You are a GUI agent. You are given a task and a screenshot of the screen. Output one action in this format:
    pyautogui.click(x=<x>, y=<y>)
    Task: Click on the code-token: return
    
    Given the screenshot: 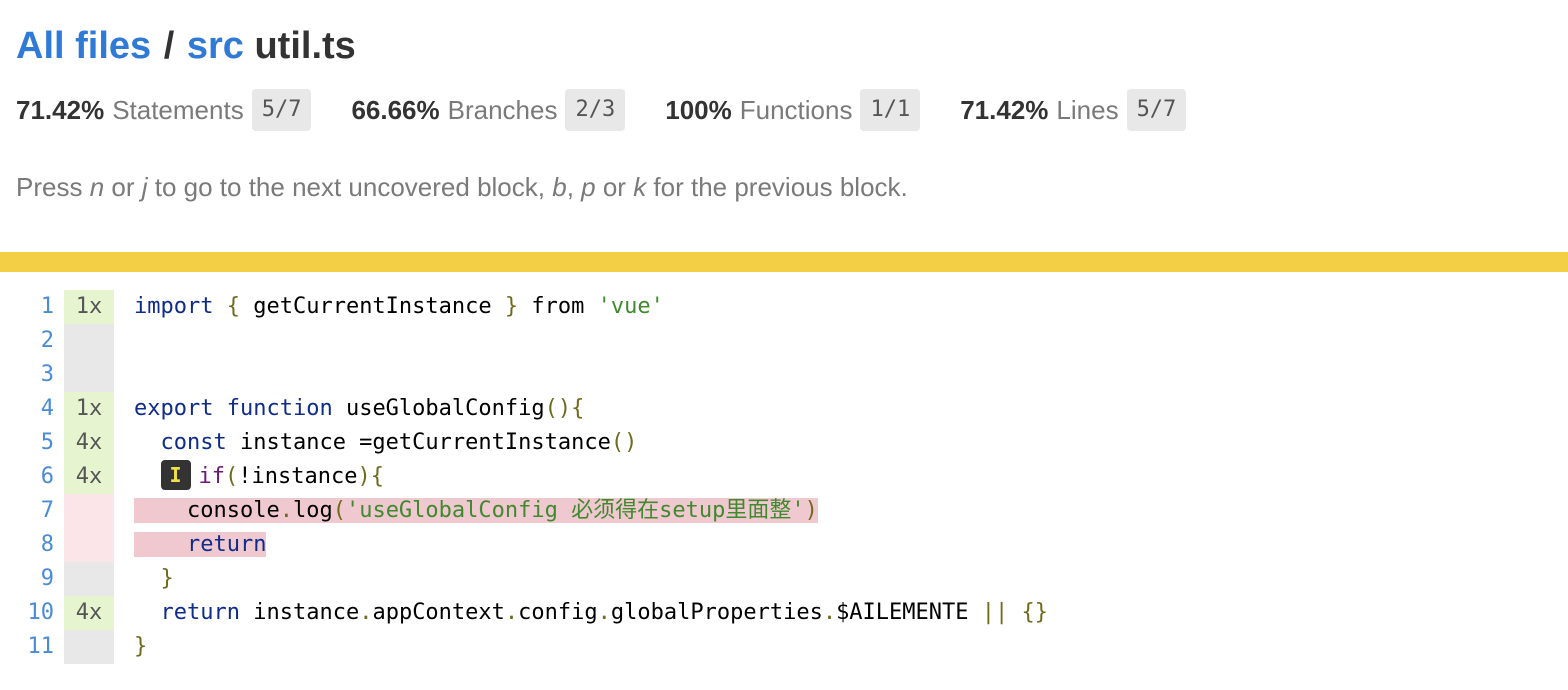 What is the action you would take?
    pyautogui.click(x=226, y=544)
    